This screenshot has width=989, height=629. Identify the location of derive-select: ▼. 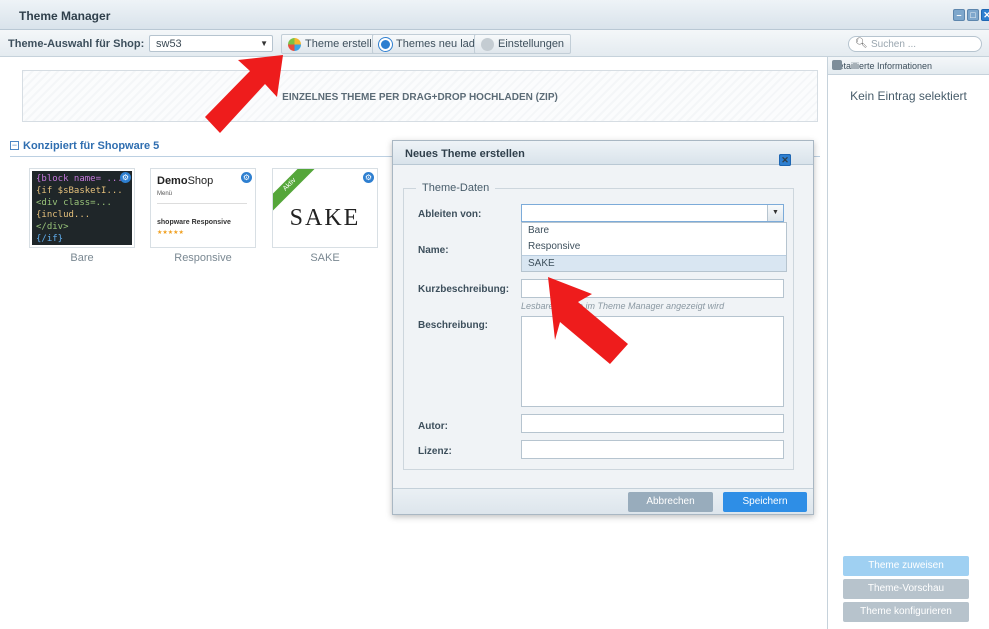
(652, 213).